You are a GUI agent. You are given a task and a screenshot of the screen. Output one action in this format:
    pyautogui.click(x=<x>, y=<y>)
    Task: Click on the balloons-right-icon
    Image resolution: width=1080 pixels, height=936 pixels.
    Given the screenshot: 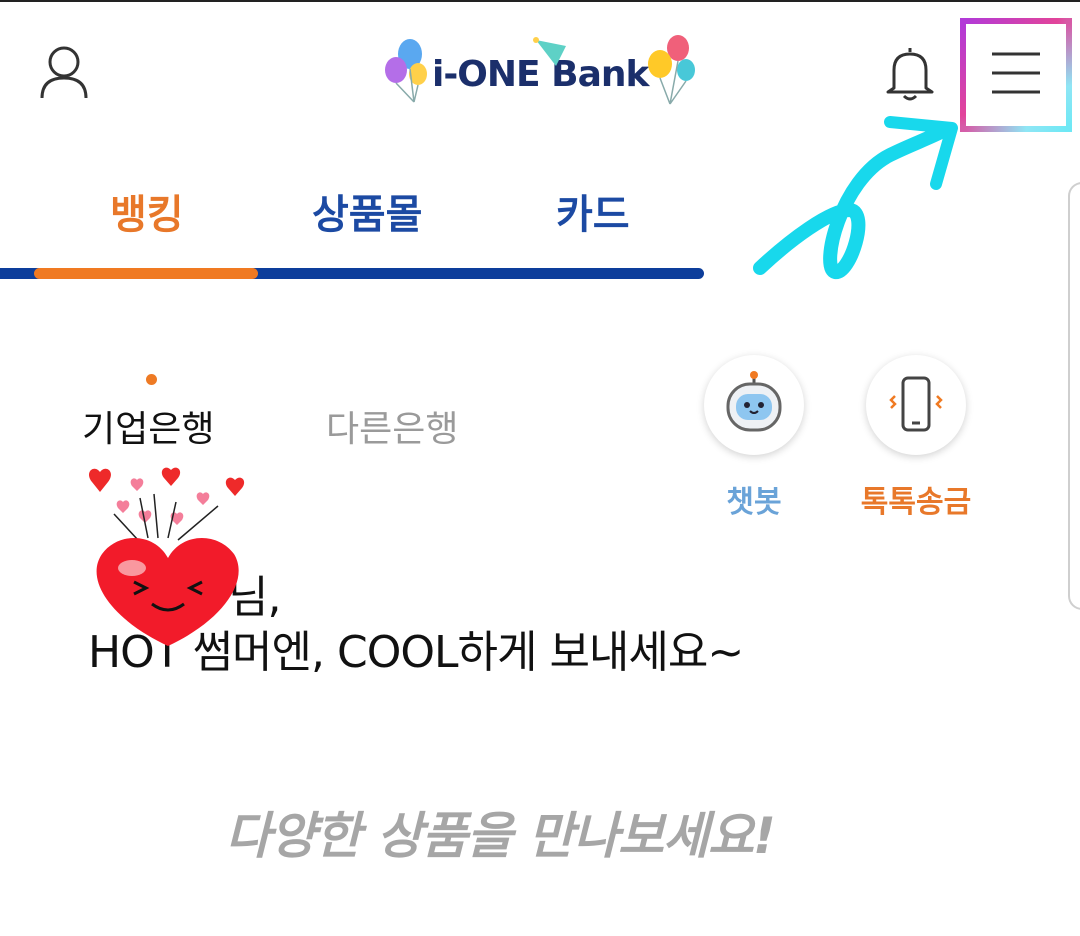 What is the action you would take?
    pyautogui.click(x=671, y=70)
    